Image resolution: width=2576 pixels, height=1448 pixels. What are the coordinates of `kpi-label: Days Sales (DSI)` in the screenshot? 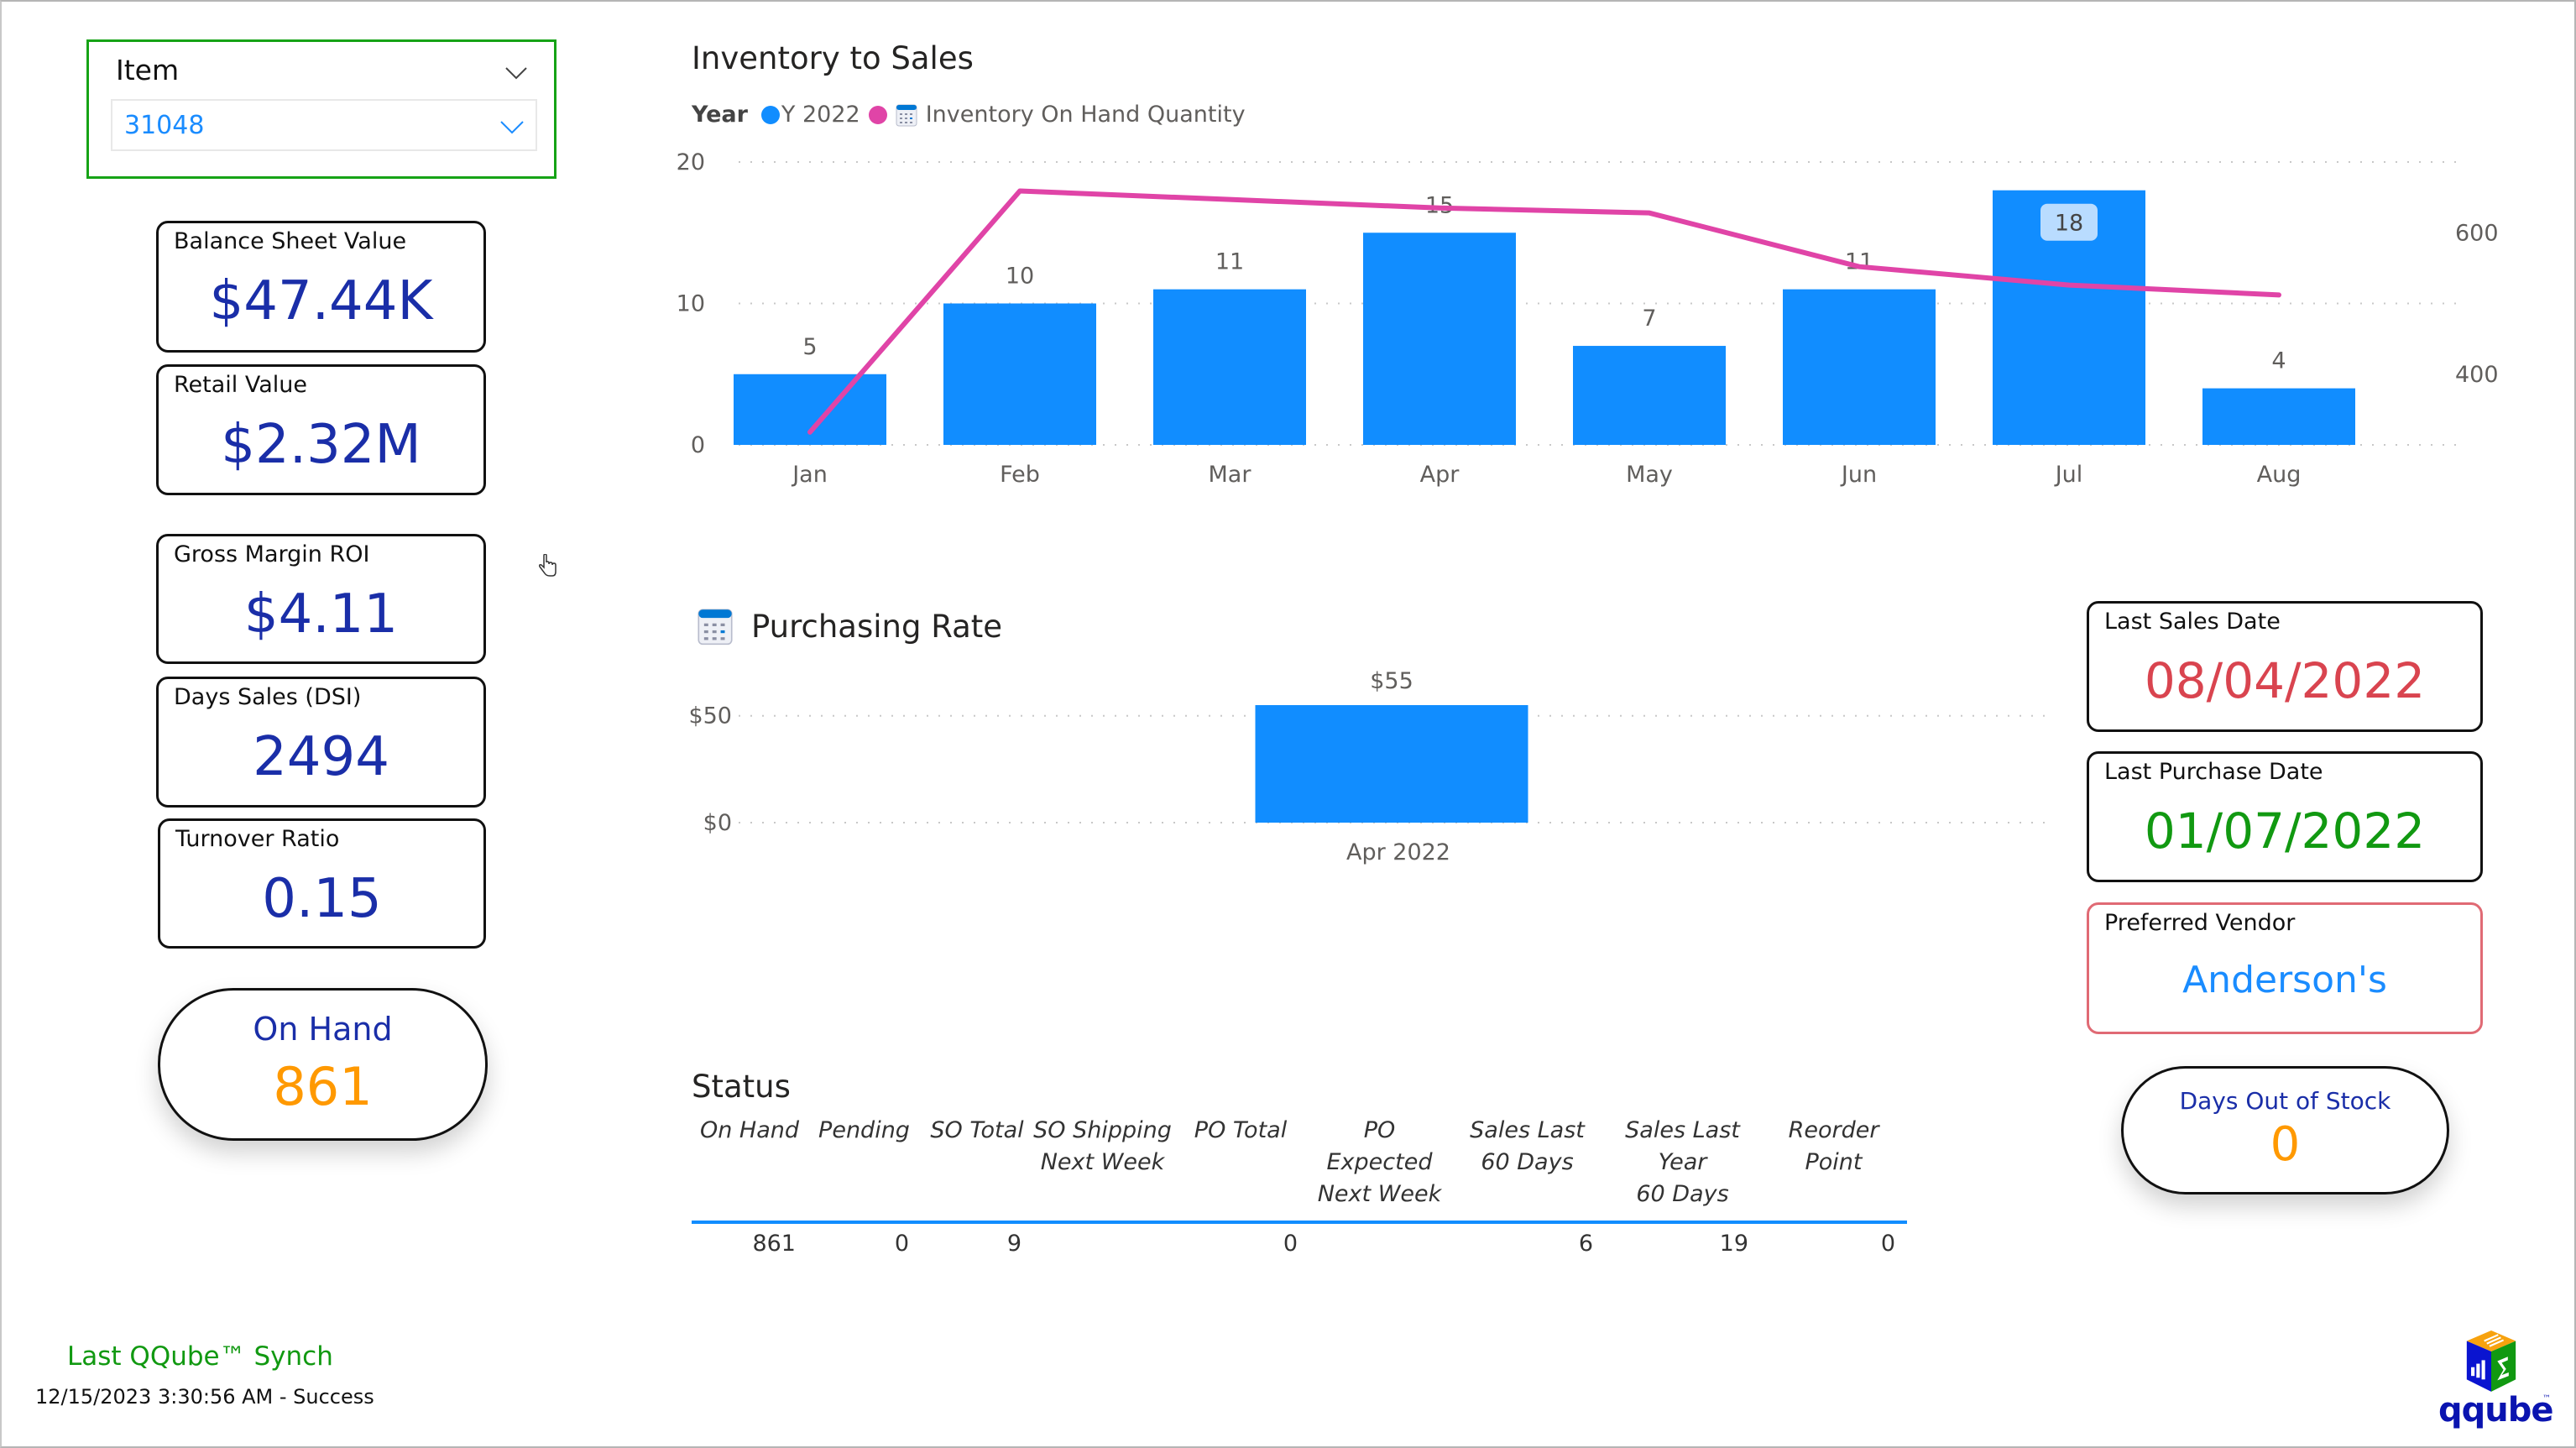 It's located at (268, 697).